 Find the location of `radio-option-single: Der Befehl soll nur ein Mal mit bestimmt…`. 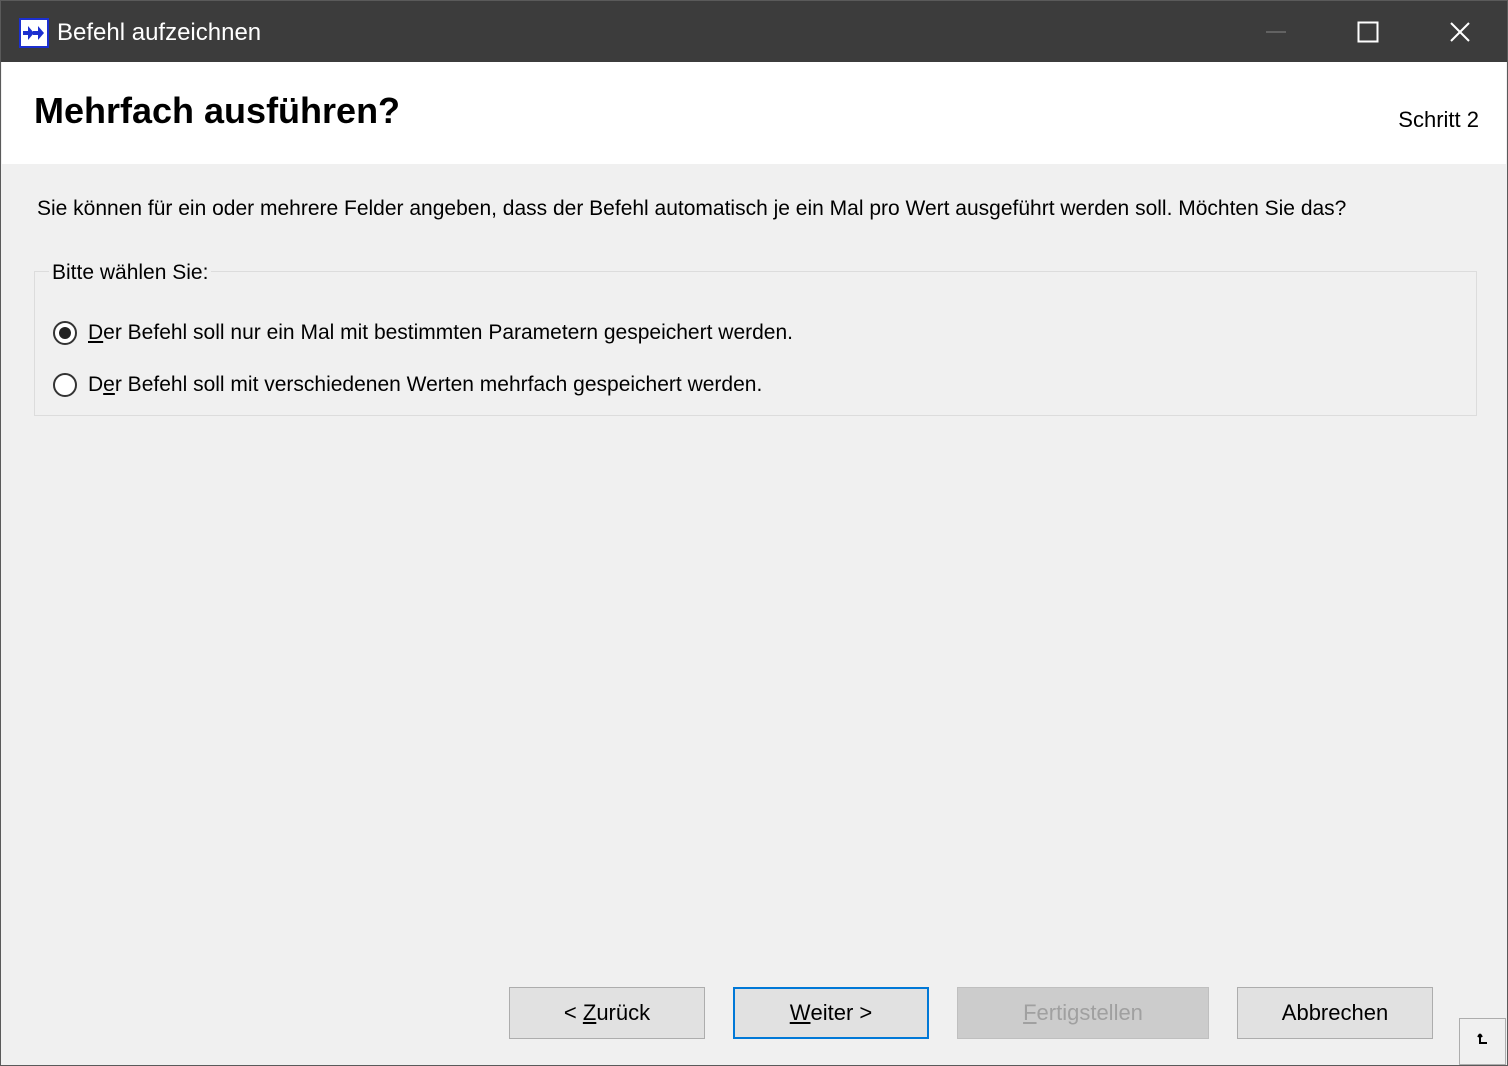

radio-option-single: Der Befehl soll nur ein Mal mit bestimmt… is located at coordinates (423, 333).